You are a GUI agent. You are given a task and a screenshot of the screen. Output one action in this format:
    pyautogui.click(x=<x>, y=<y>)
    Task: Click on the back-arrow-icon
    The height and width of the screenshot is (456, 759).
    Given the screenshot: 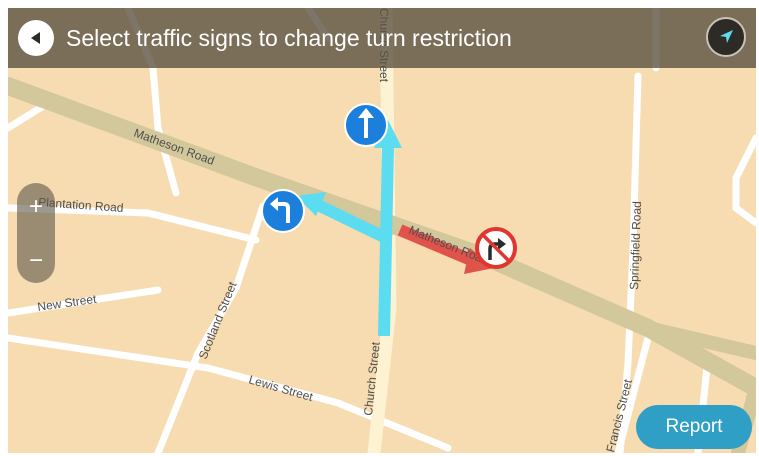 What is the action you would take?
    pyautogui.click(x=35, y=38)
    